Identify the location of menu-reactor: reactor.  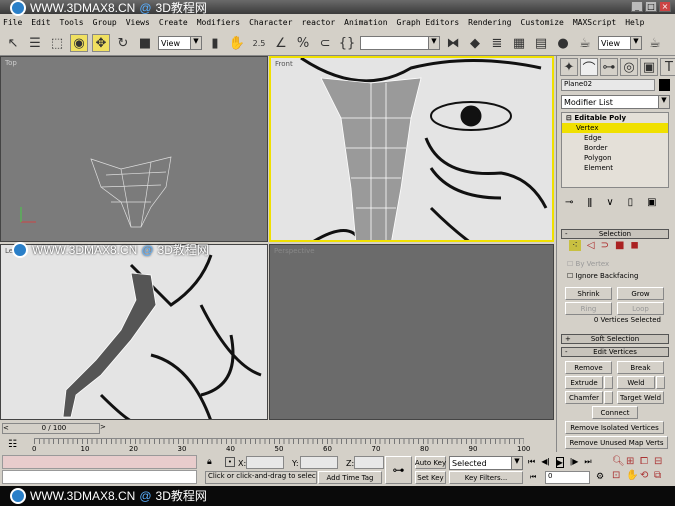
(318, 22).